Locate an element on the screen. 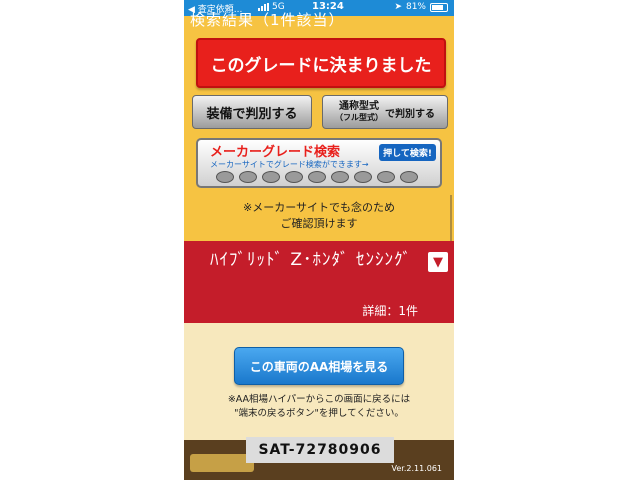  battery-icon is located at coordinates (439, 7).